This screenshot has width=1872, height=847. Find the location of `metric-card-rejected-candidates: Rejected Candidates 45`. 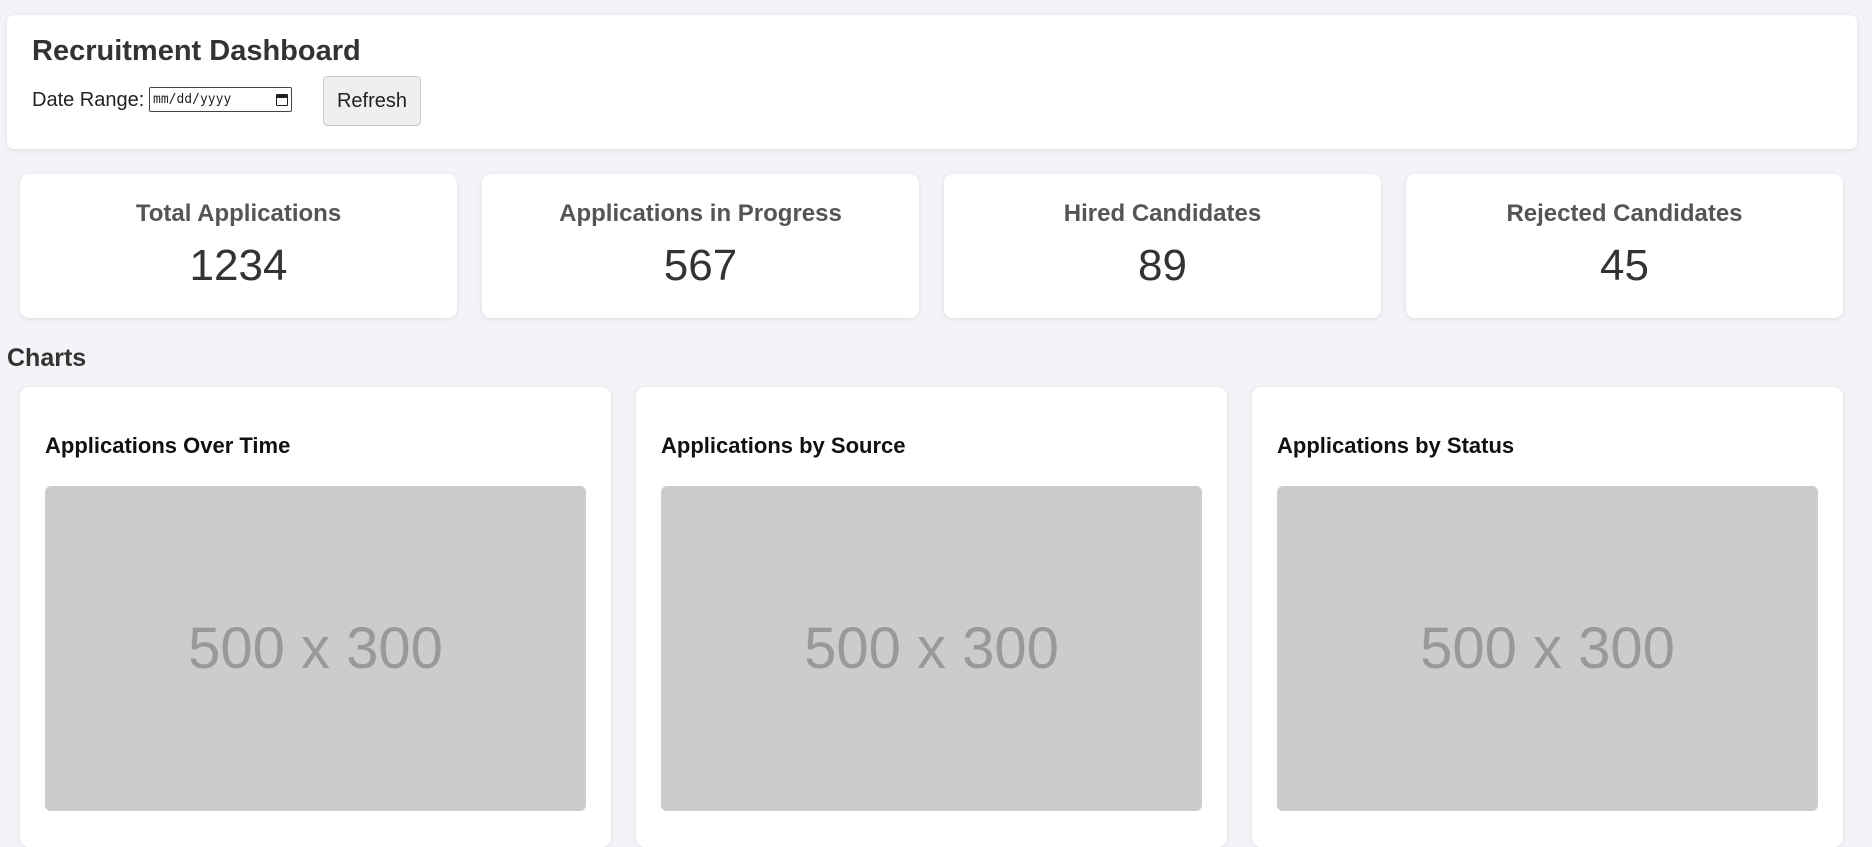

metric-card-rejected-candidates: Rejected Candidates 45 is located at coordinates (1624, 246).